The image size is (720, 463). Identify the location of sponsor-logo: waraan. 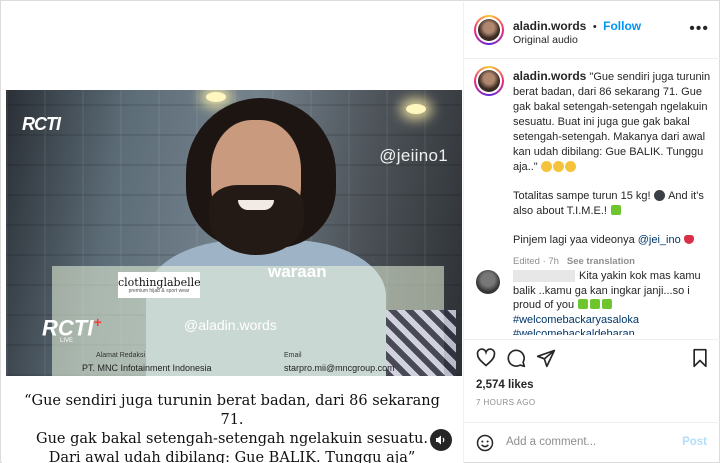
(297, 271).